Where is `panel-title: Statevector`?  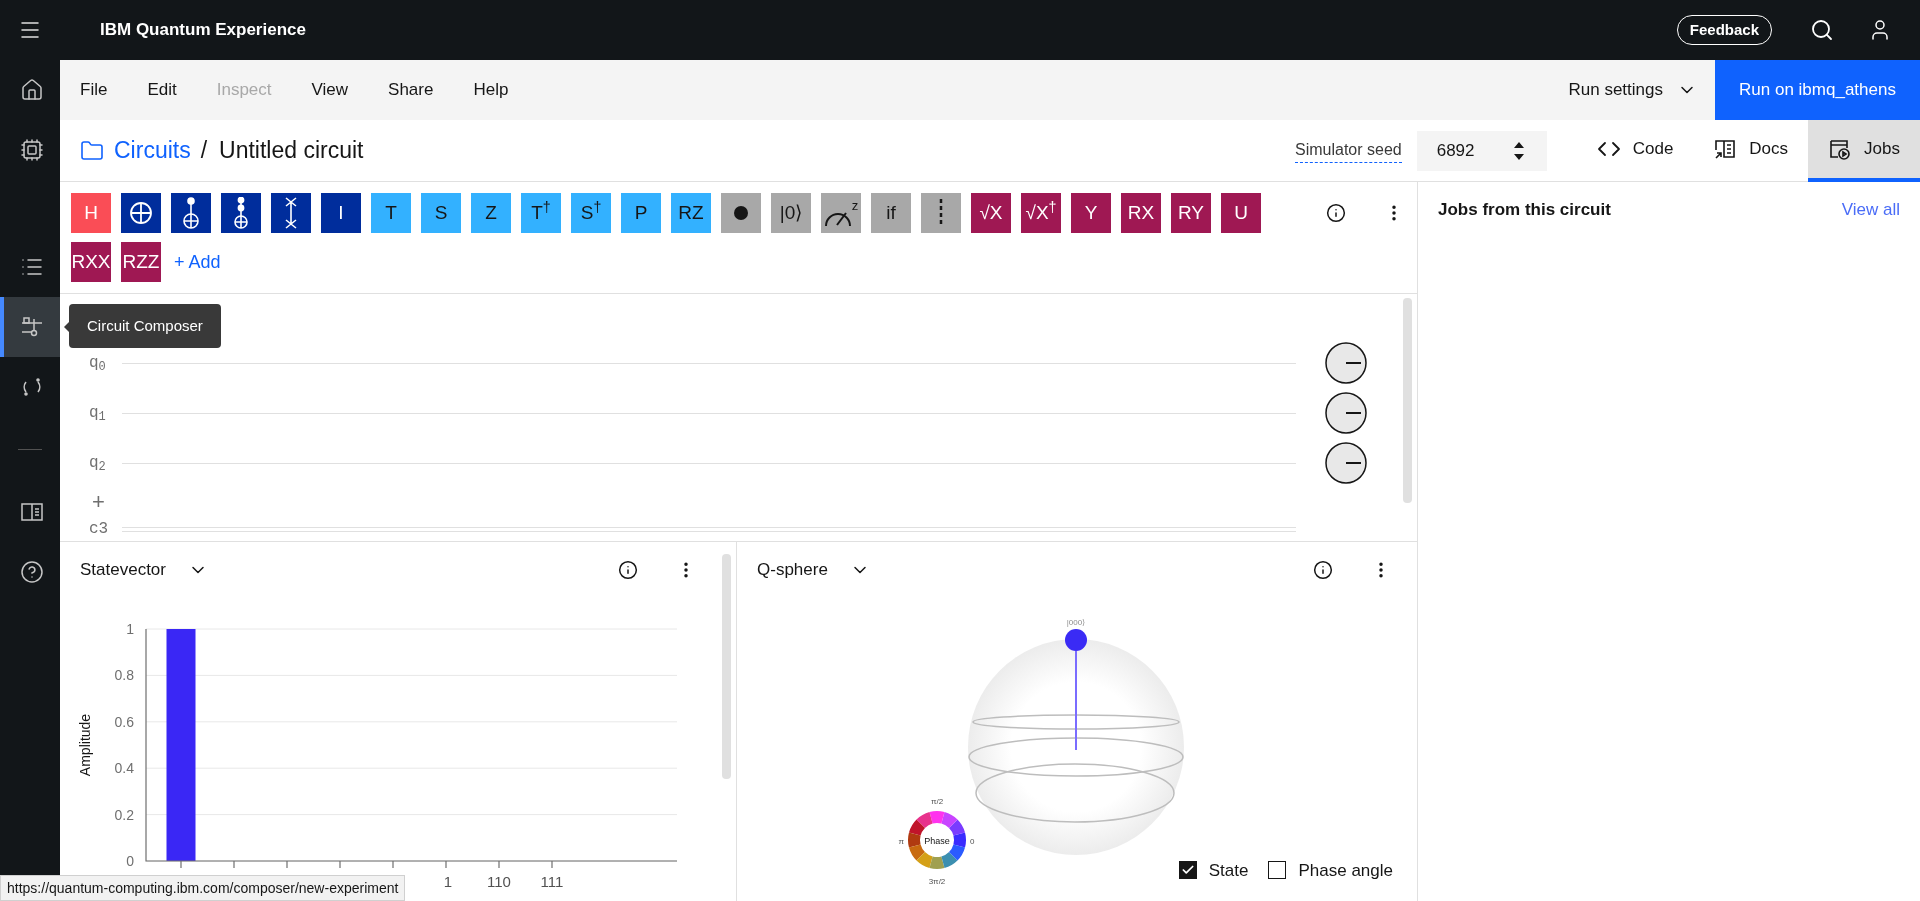
panel-title: Statevector is located at coordinates (123, 570).